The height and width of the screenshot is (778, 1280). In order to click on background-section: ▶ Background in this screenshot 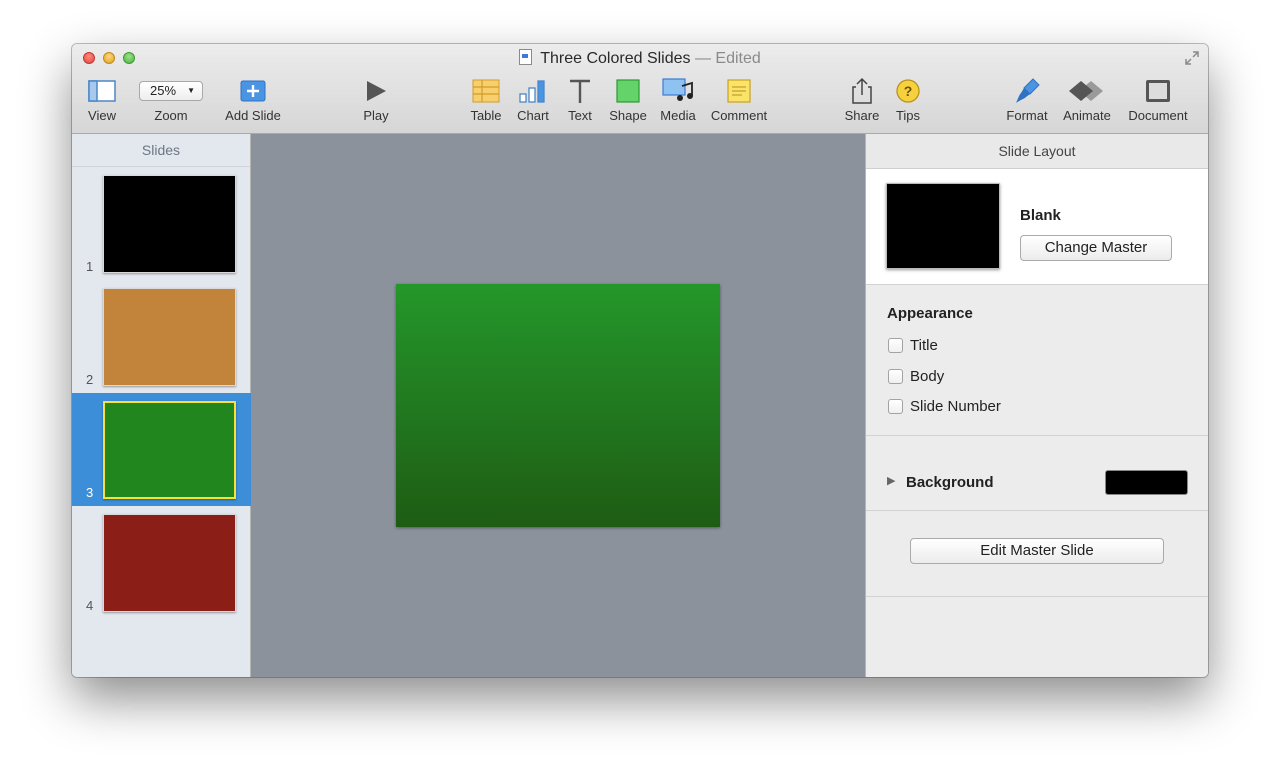, I will do `click(1037, 473)`.